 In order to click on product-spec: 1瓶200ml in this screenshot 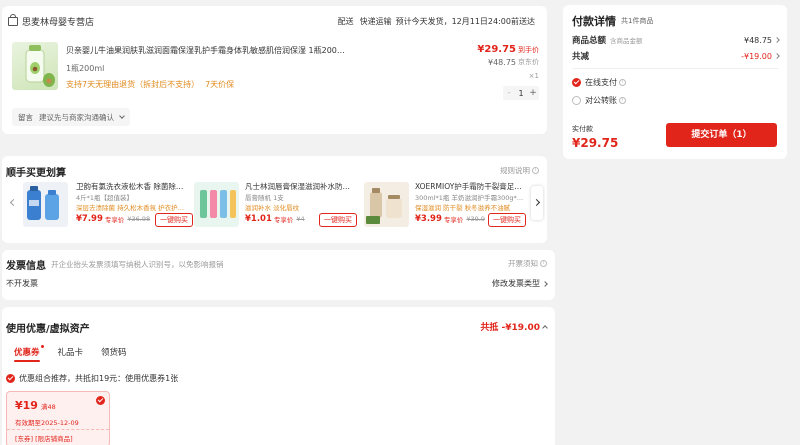, I will do `click(85, 68)`.